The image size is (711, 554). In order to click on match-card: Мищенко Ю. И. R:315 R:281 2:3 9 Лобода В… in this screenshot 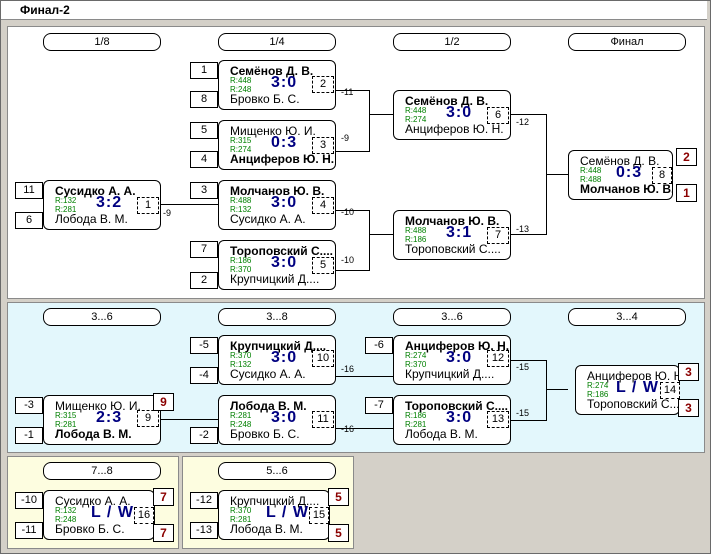, I will do `click(102, 420)`.